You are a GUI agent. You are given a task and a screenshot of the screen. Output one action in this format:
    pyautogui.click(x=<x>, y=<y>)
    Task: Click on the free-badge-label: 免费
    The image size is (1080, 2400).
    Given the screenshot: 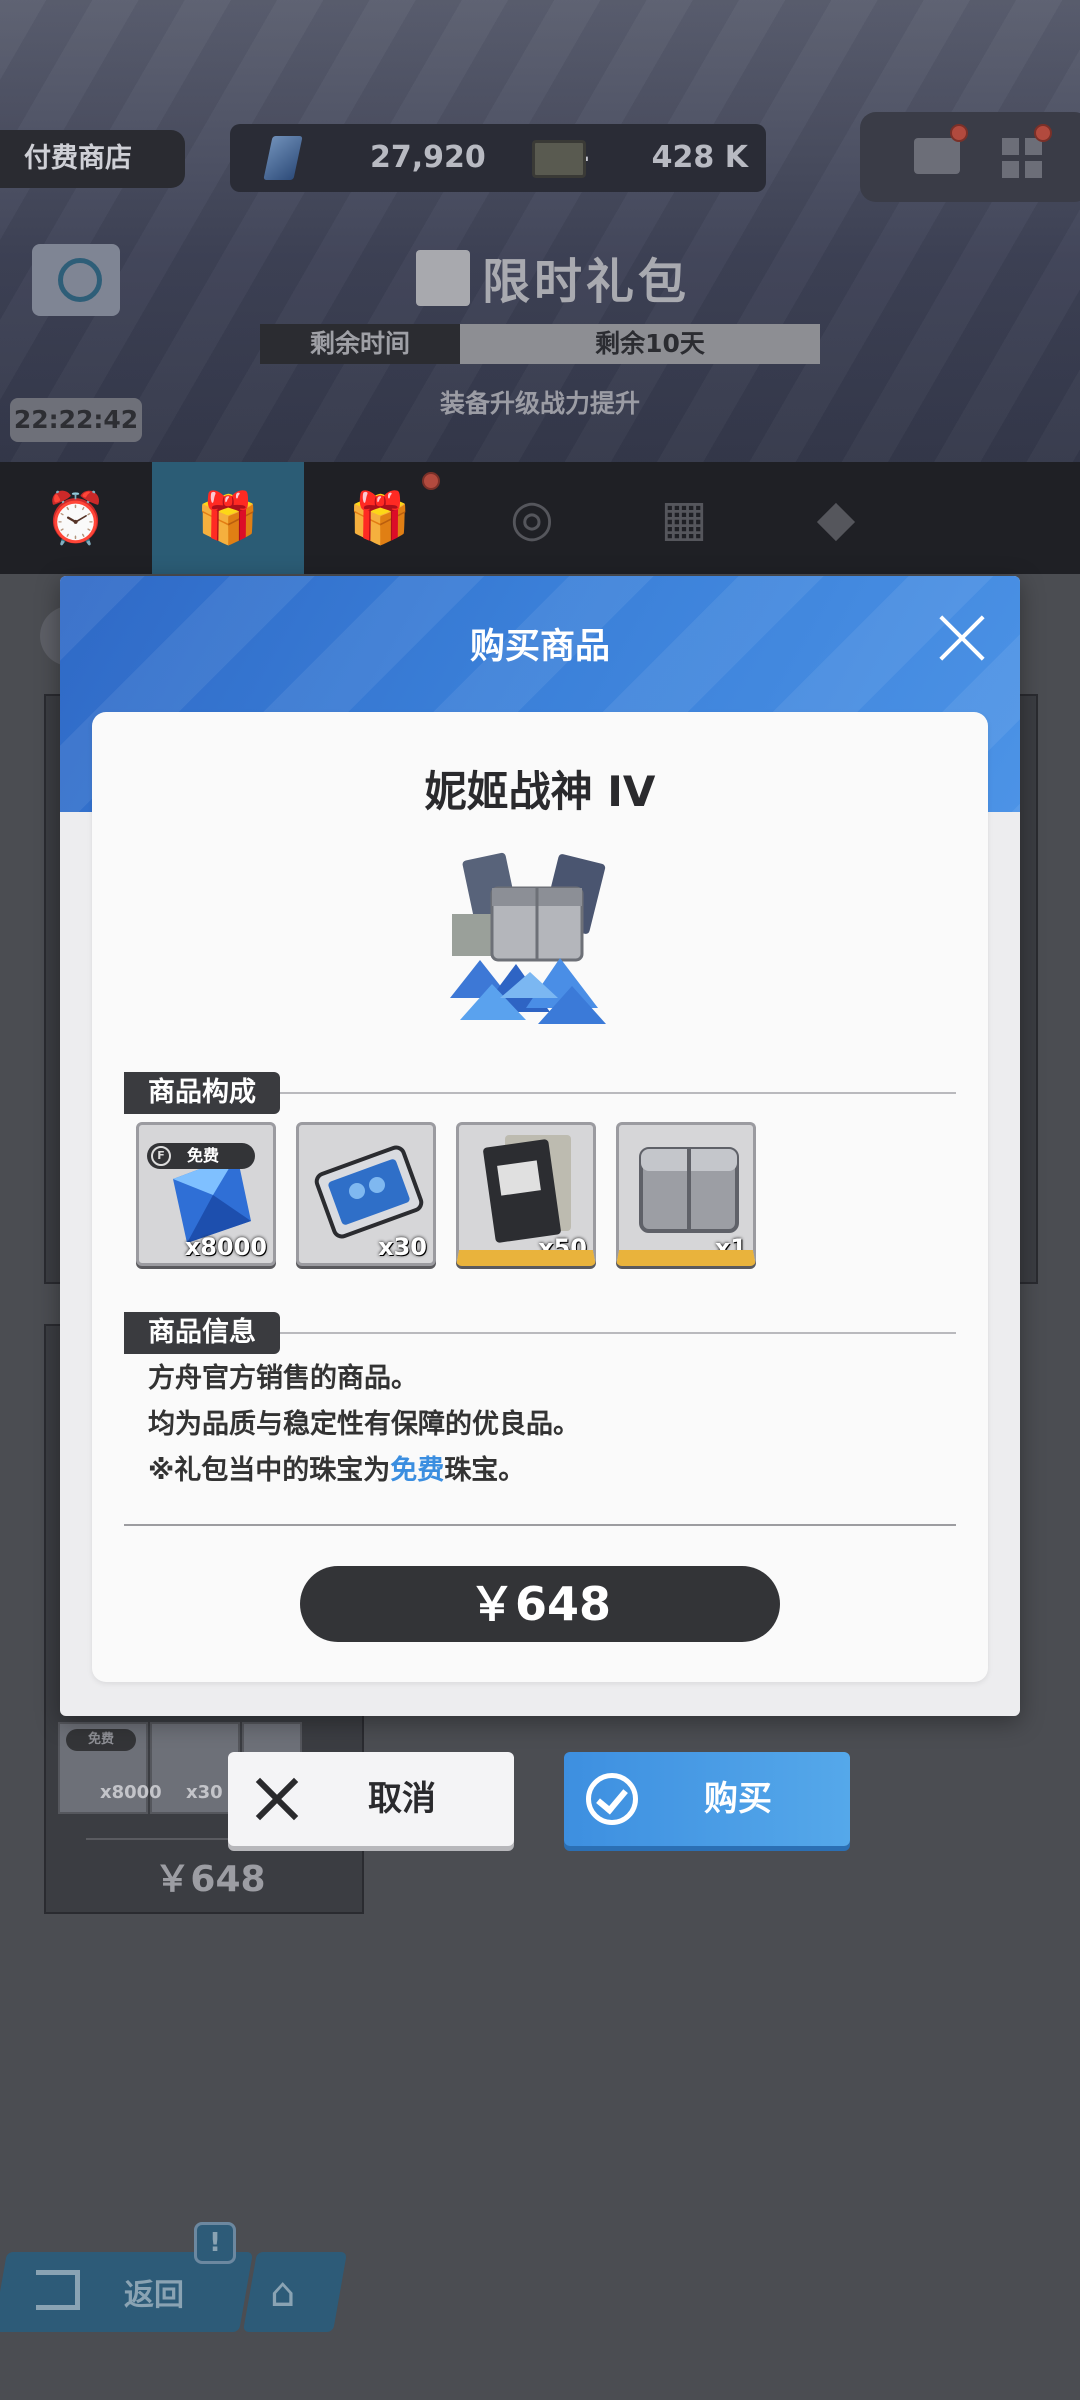 What is the action you would take?
    pyautogui.click(x=203, y=1155)
    